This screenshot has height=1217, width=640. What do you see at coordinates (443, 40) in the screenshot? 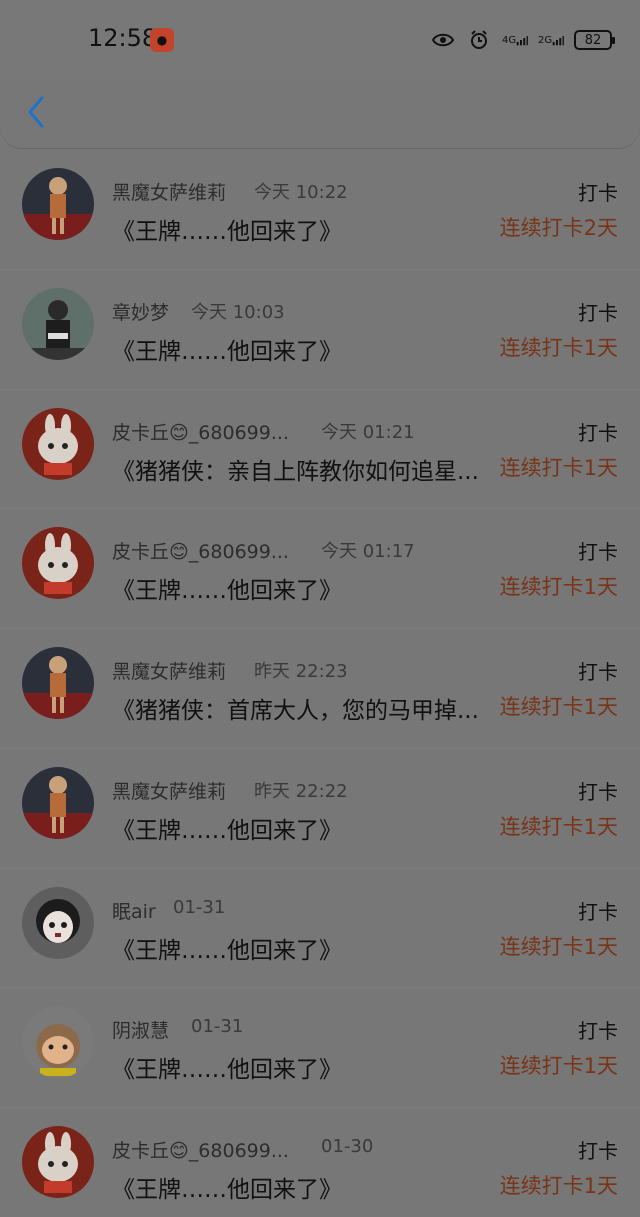
I see `eye-icon` at bounding box center [443, 40].